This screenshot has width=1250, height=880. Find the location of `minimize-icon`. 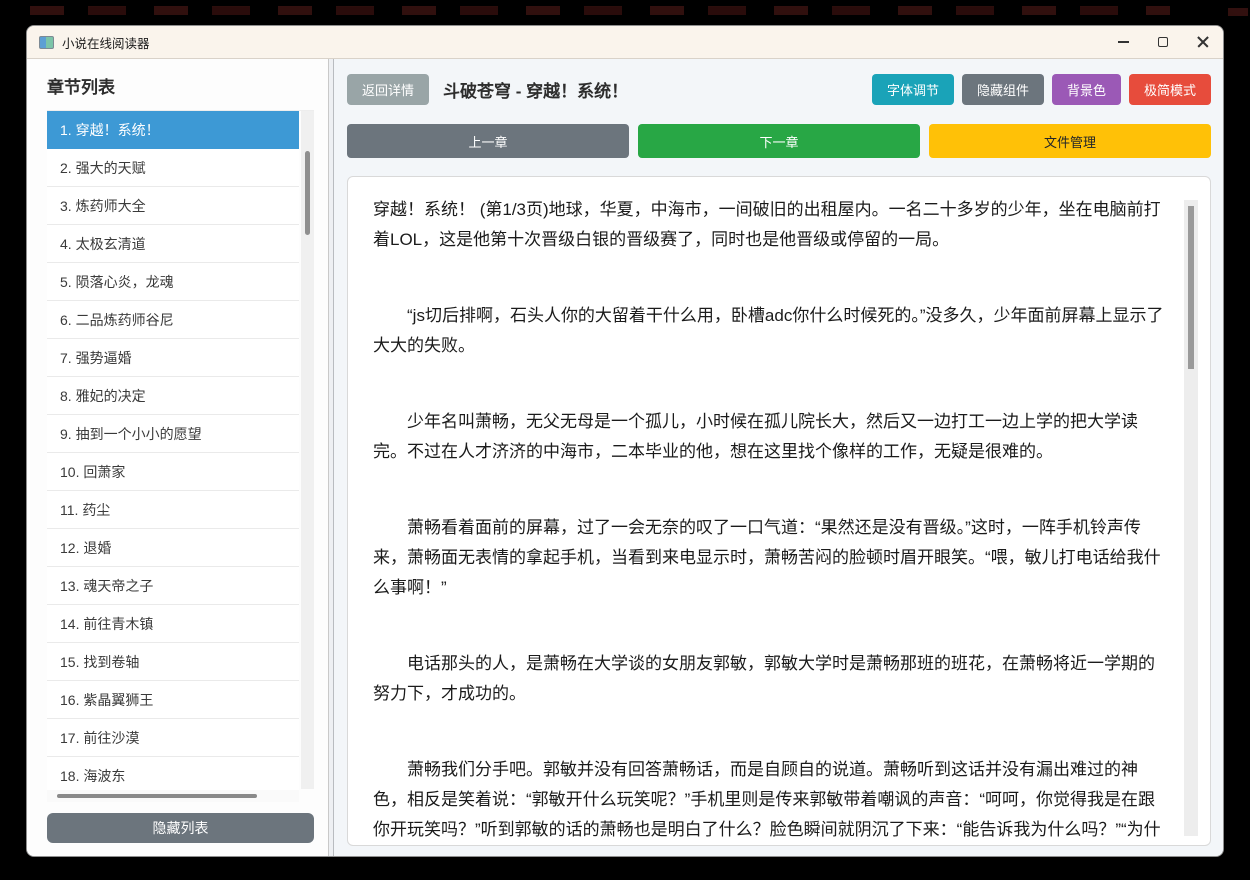

minimize-icon is located at coordinates (1123, 42).